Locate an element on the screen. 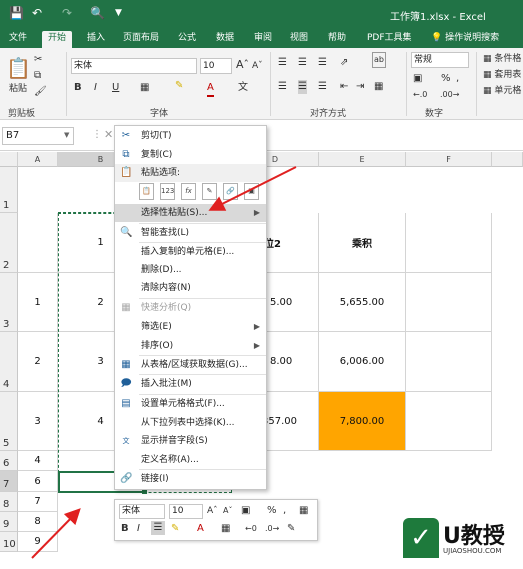  red-arrow-to-paste-special is located at coordinates (252, 188).